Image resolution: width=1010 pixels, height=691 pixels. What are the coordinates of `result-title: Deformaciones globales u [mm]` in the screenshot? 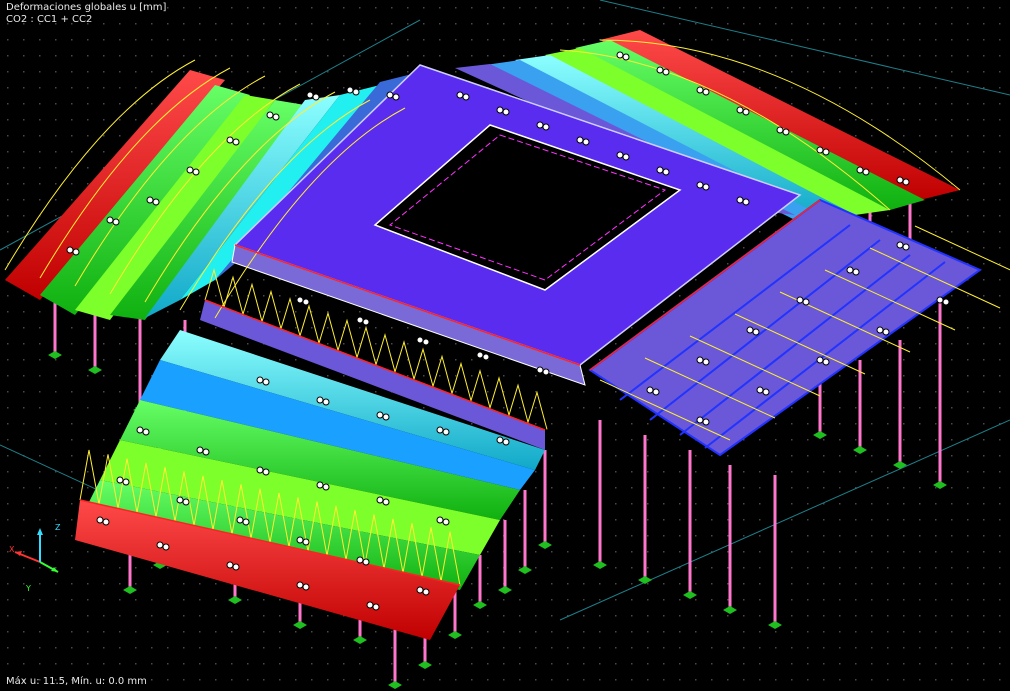 It's located at (86, 7).